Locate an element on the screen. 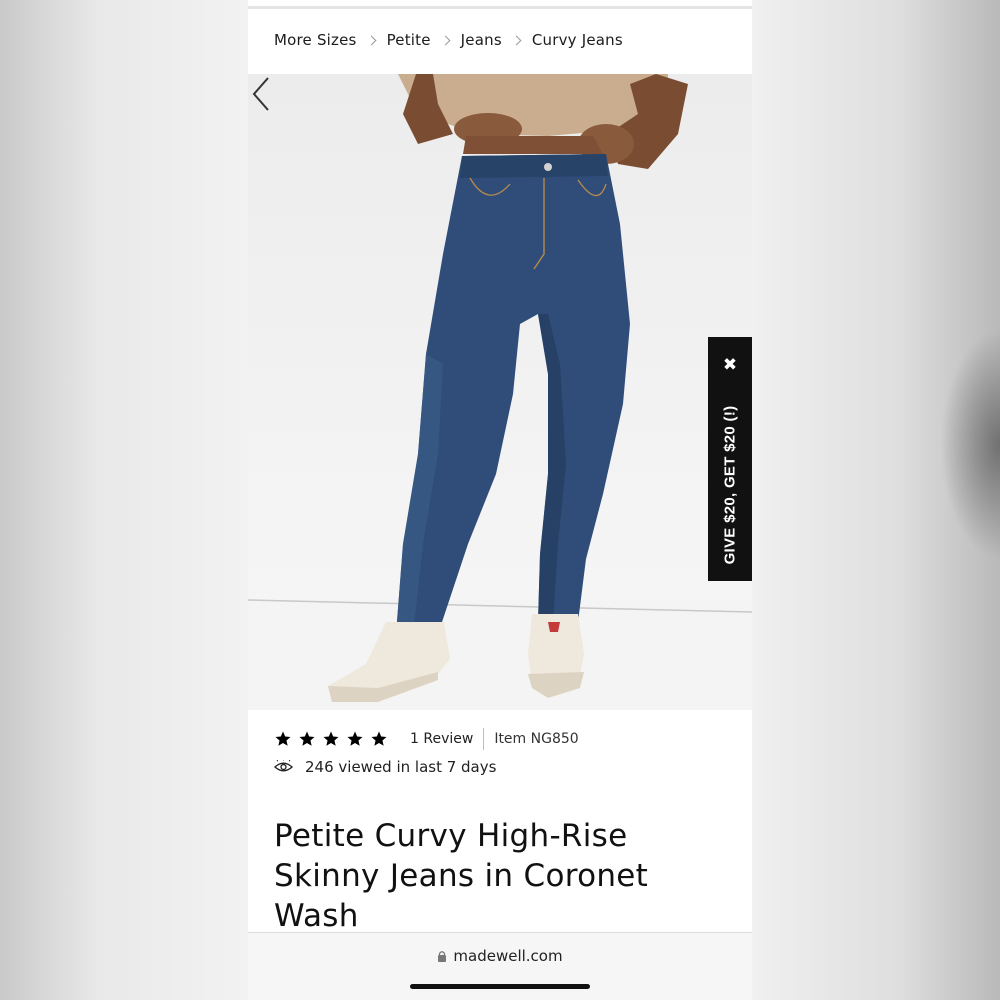 The image size is (1000, 1000). browser-address-bar: madewell.com is located at coordinates (500, 966).